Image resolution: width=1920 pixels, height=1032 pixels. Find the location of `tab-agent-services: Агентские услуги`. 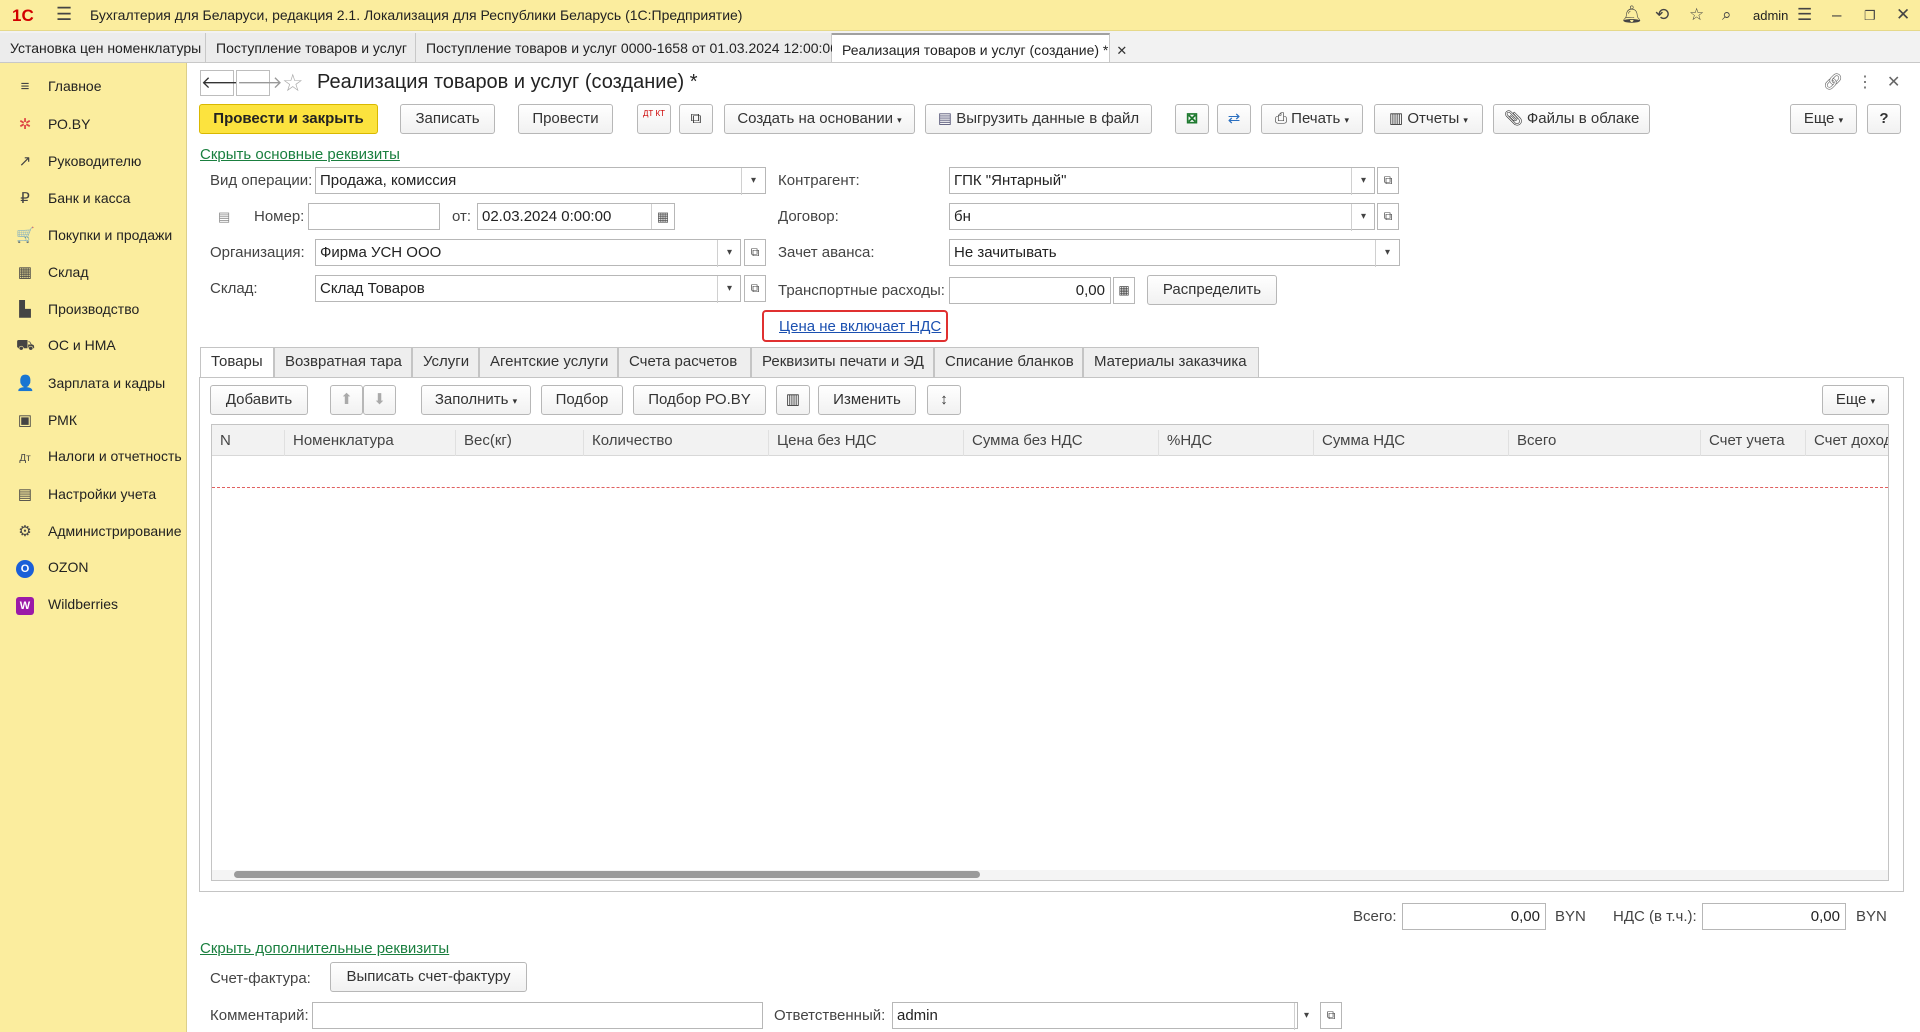

tab-agent-services: Агентские услуги is located at coordinates (548, 362).